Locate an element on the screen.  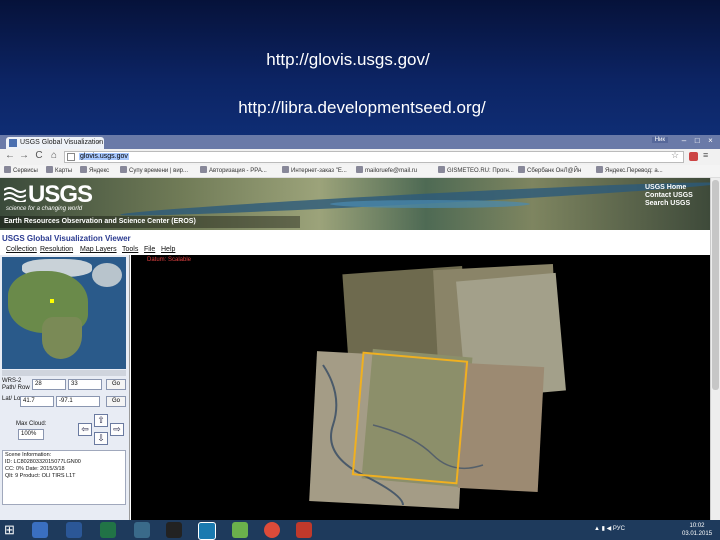
translate-icon is located at coordinates (599, 169).